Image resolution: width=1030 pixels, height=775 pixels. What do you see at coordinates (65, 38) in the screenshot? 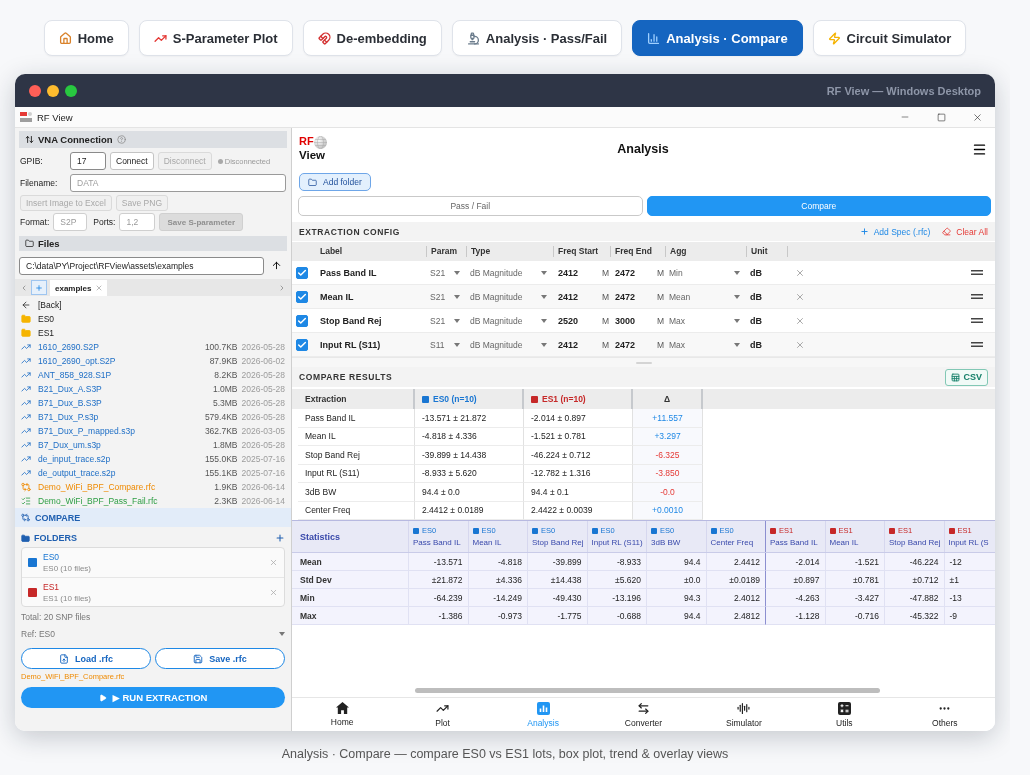
I see `house-icon` at bounding box center [65, 38].